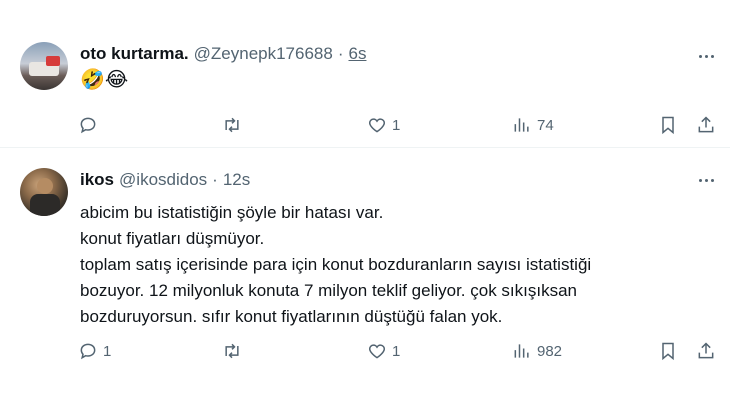 This screenshot has height=420, width=730. I want to click on avatar-car-detail, so click(53, 61).